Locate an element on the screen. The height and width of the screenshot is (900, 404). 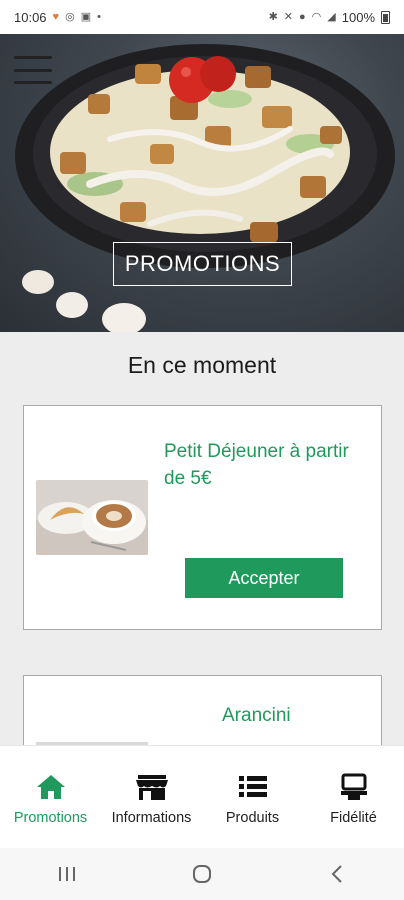
wifi-icon: ◠ is located at coordinates (316, 16).